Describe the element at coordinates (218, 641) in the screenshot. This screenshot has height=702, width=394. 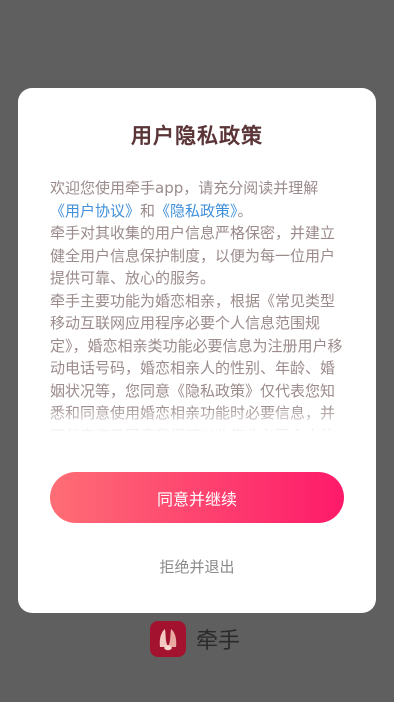
I see `brand-name: 牵手` at that location.